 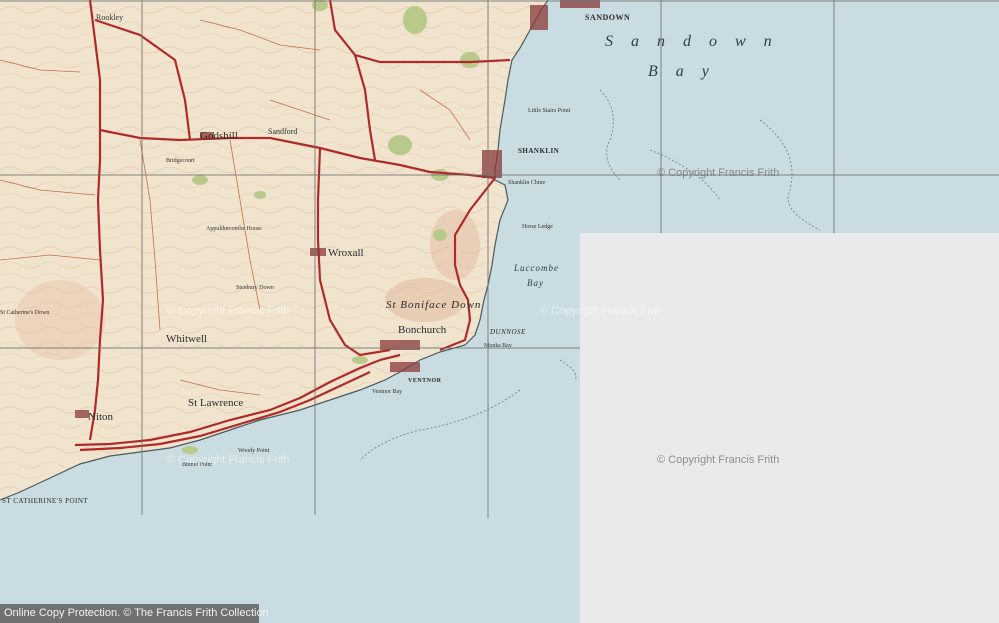 I want to click on label-ventnor: VENTNOR, so click(x=425, y=381).